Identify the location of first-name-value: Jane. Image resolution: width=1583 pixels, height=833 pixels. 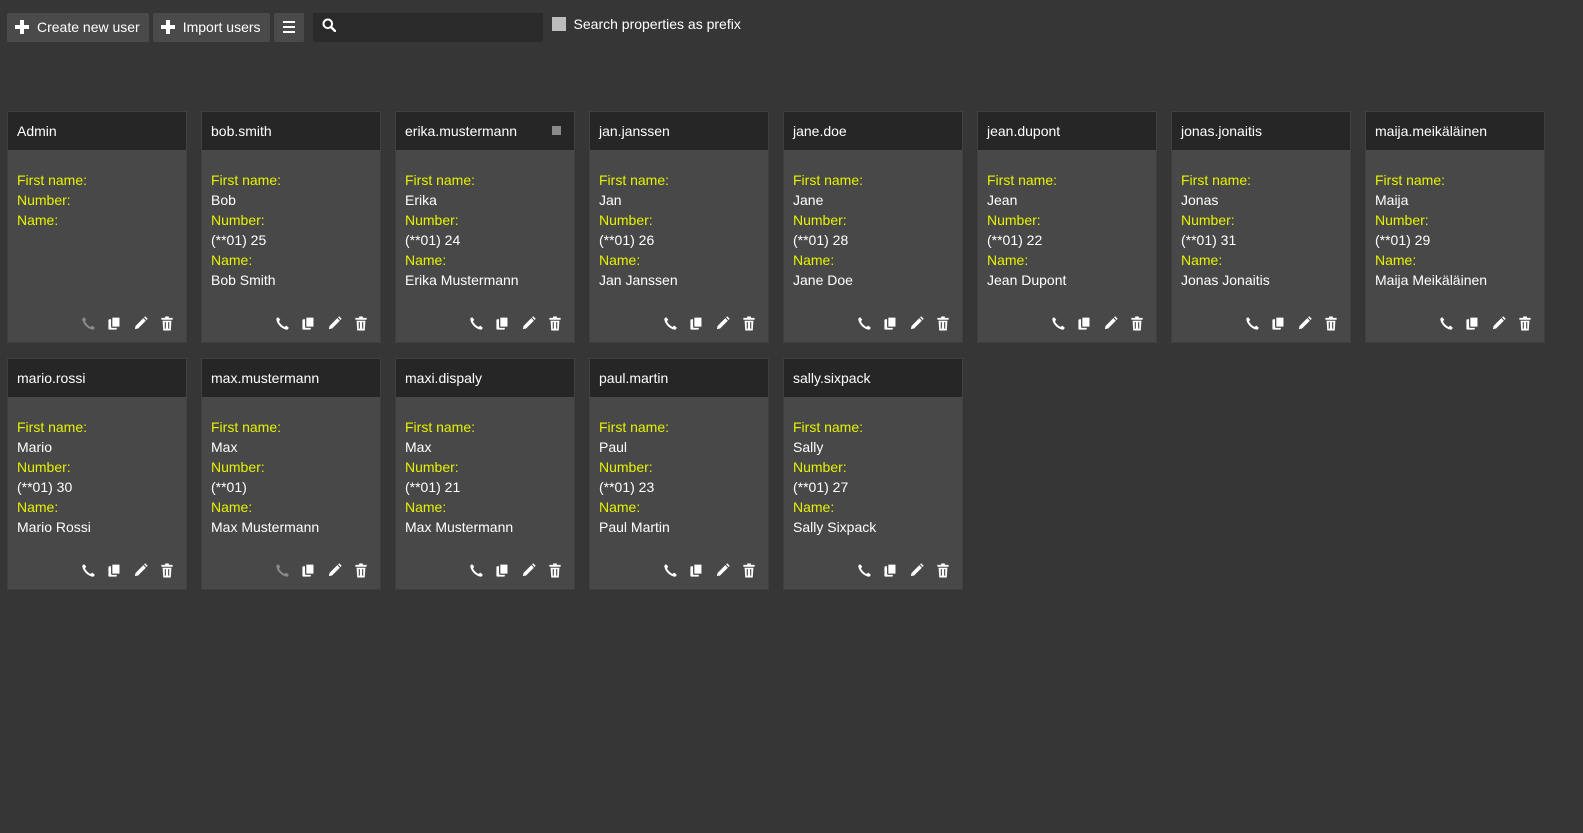
(808, 200).